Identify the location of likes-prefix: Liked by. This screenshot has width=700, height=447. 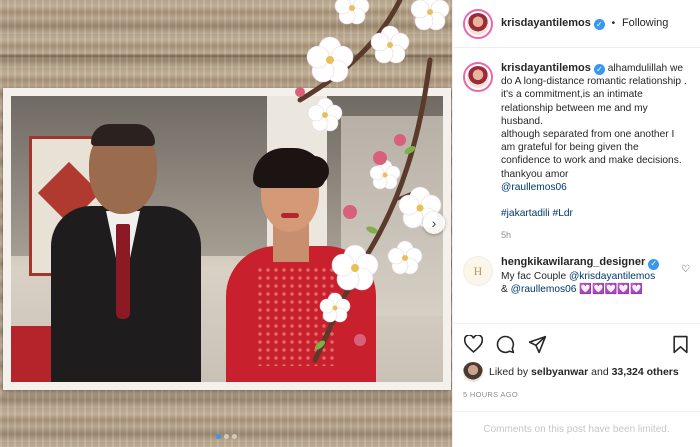
(510, 372).